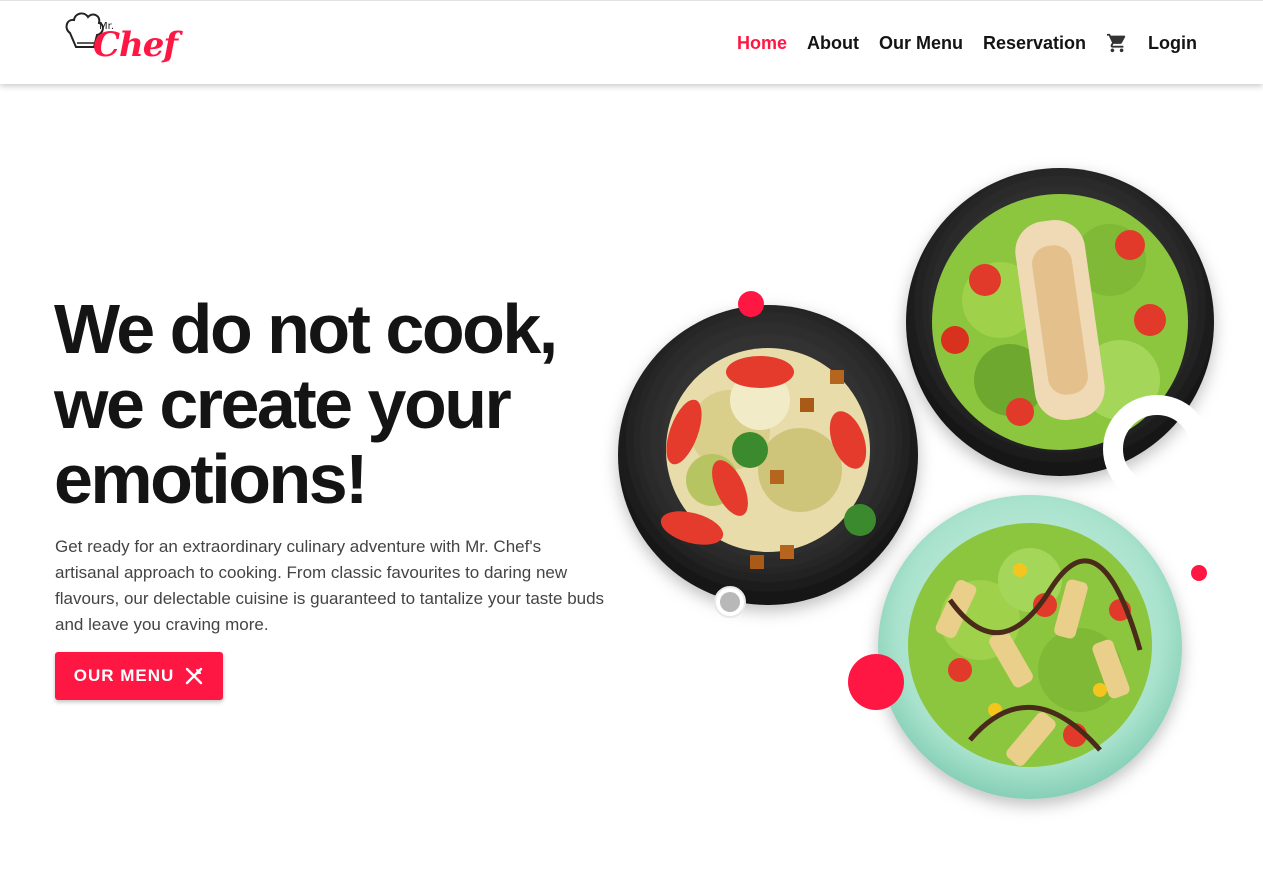 Image resolution: width=1263 pixels, height=875 pixels. Describe the element at coordinates (1199, 573) in the screenshot. I see `decor-dot-red-small` at that location.